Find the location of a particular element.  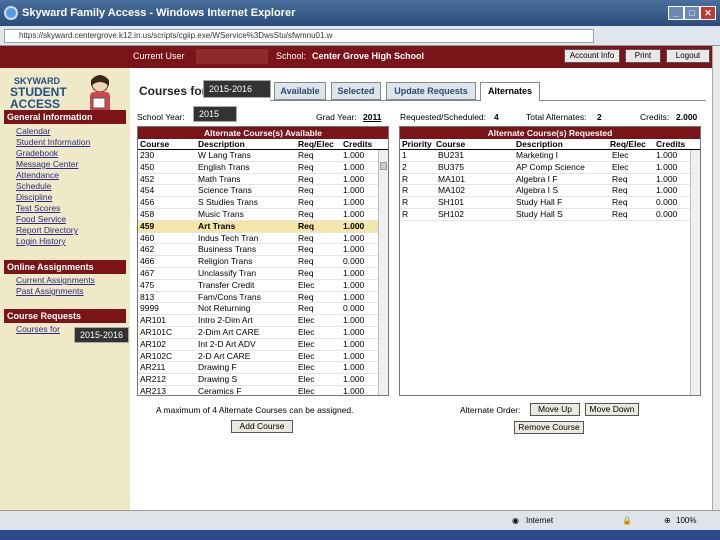

table-row: R SH101 Study Hall F Req 0.000 is located at coordinates (550, 203).